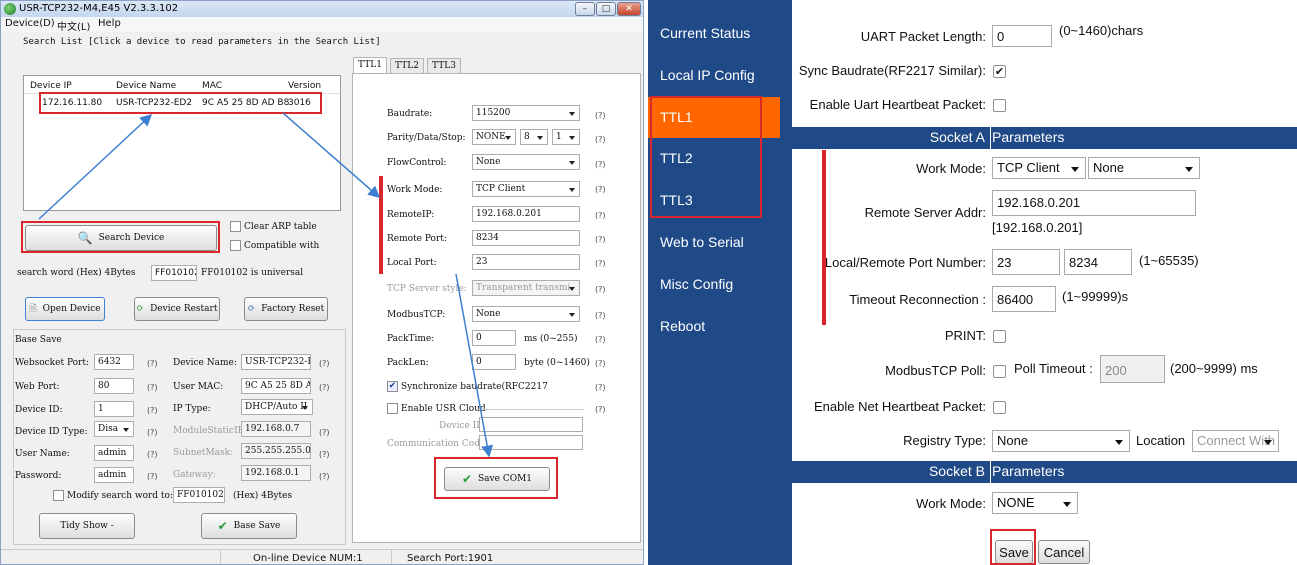 Image resolution: width=1297 pixels, height=565 pixels. Describe the element at coordinates (951, 503) in the screenshot. I see `socket-b-work-mode-label: Work Mode:` at that location.